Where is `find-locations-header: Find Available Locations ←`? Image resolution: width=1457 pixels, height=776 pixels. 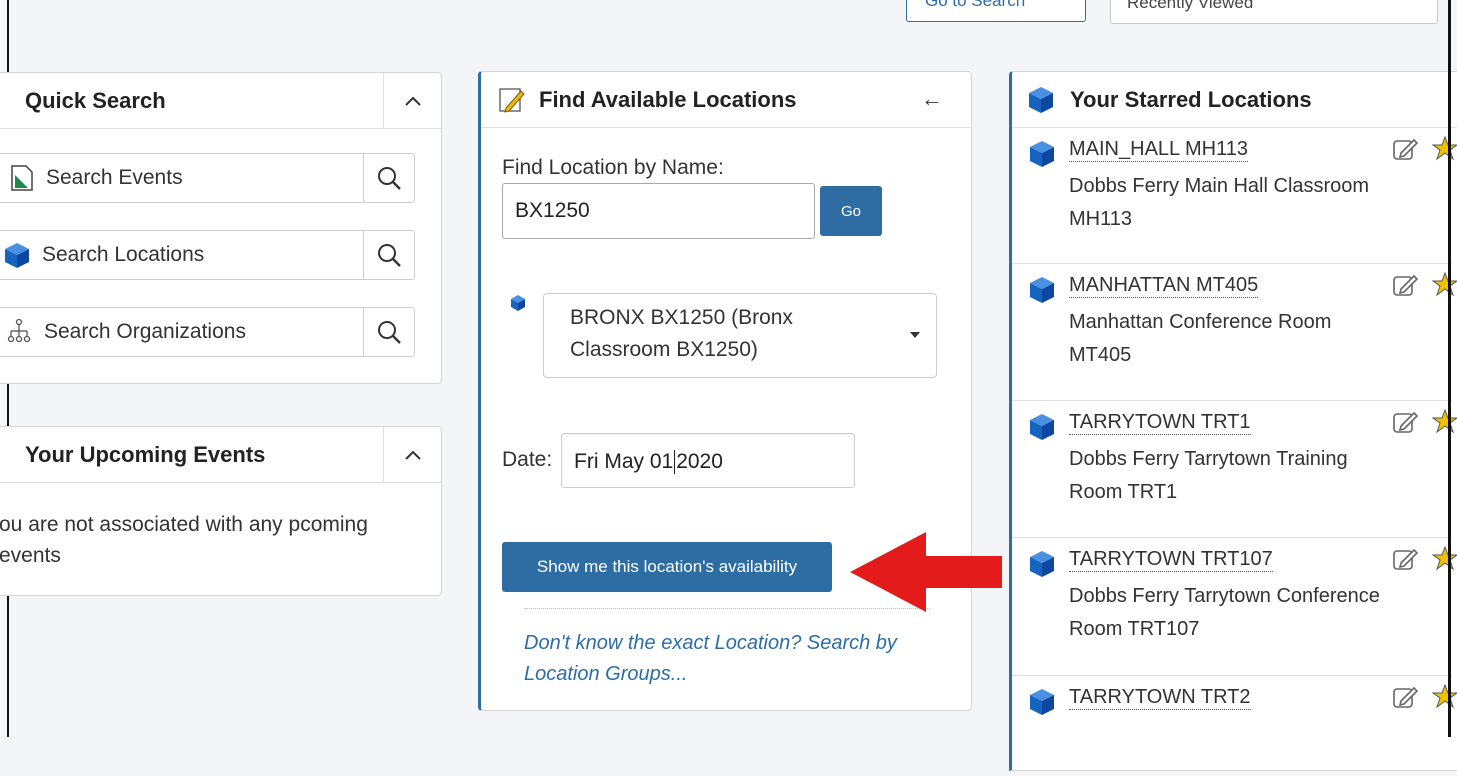 find-locations-header: Find Available Locations ← is located at coordinates (726, 100).